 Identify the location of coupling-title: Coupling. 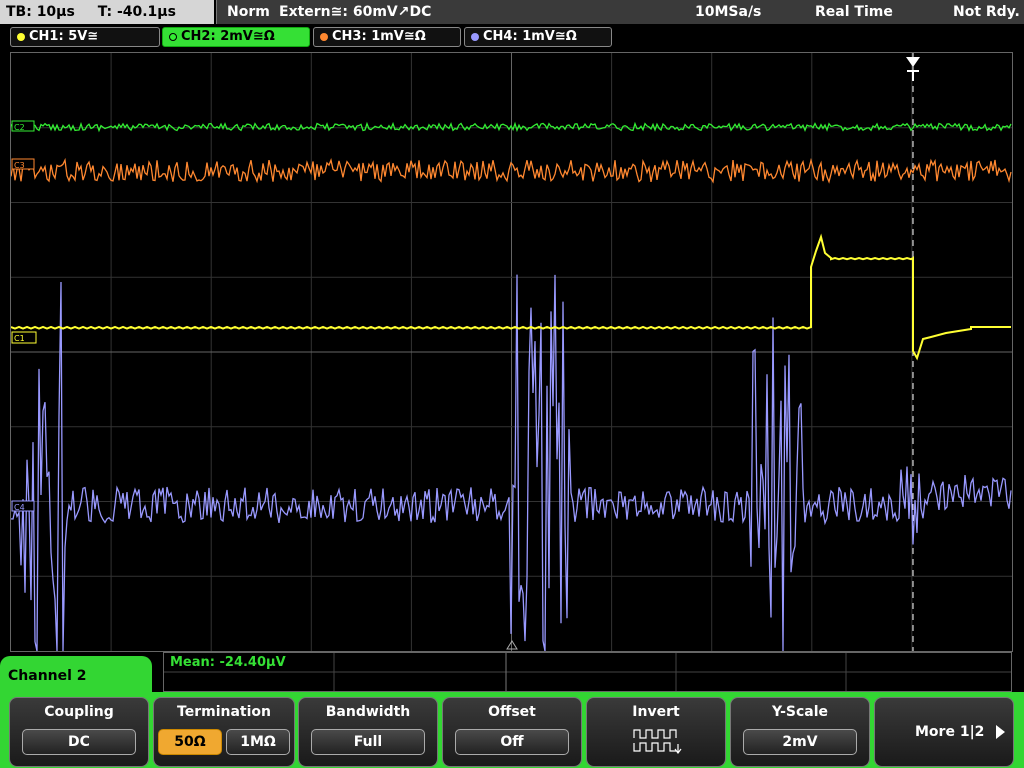
(79, 712).